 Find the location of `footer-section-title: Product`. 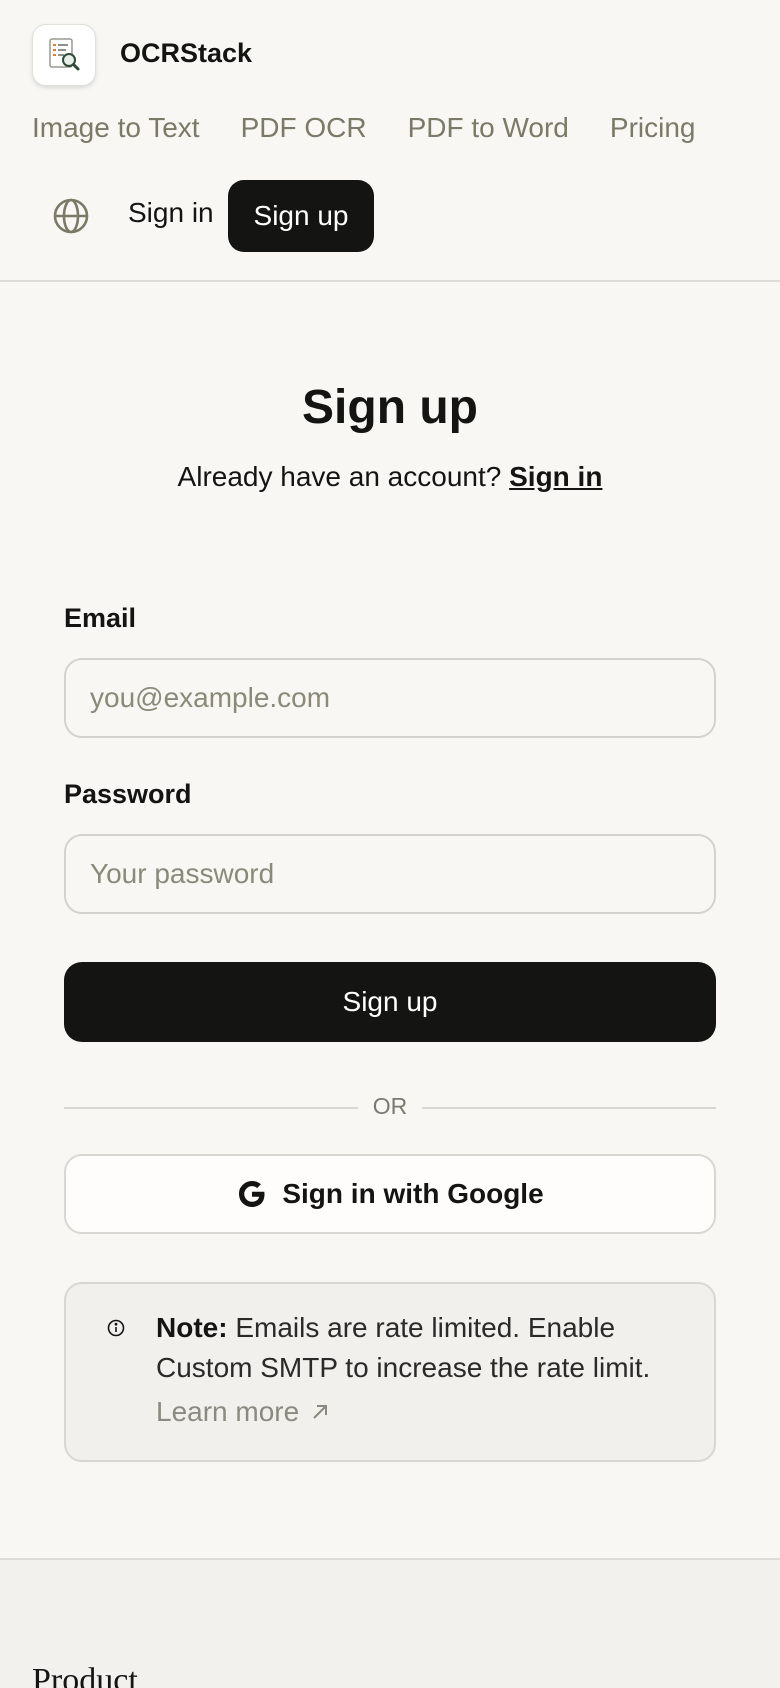

footer-section-title: Product is located at coordinates (85, 1675).